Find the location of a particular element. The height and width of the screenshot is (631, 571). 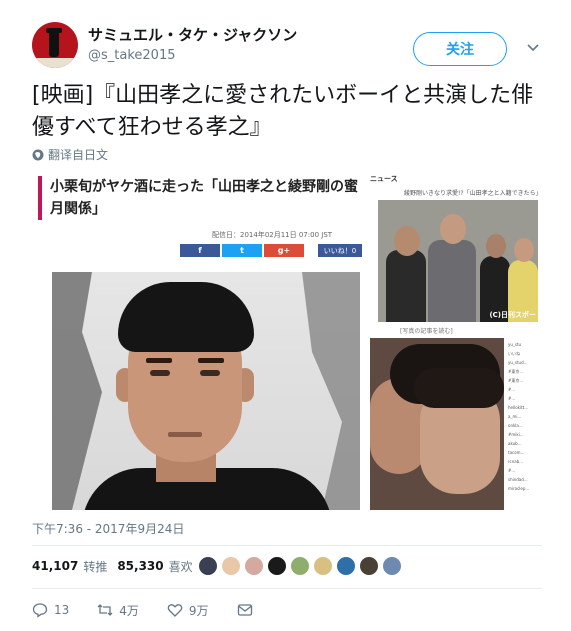

likes-label: 喜欢 is located at coordinates (181, 566).